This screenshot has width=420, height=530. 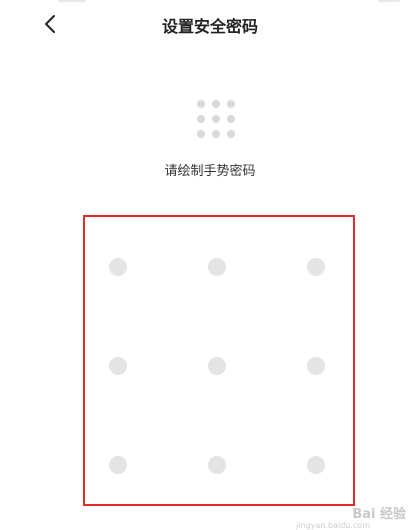 I want to click on watermark: Bai 经验, so click(x=379, y=514).